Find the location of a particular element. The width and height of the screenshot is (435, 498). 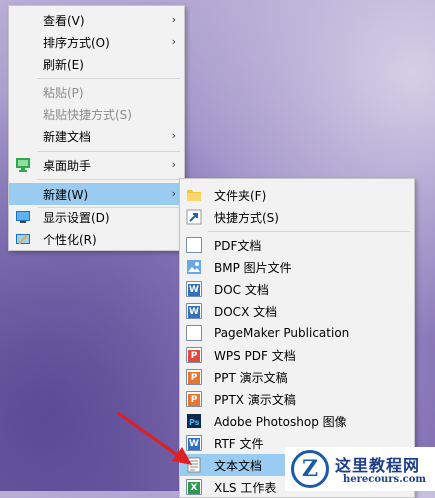

watermark-title: 这里教程网 is located at coordinates (378, 465).